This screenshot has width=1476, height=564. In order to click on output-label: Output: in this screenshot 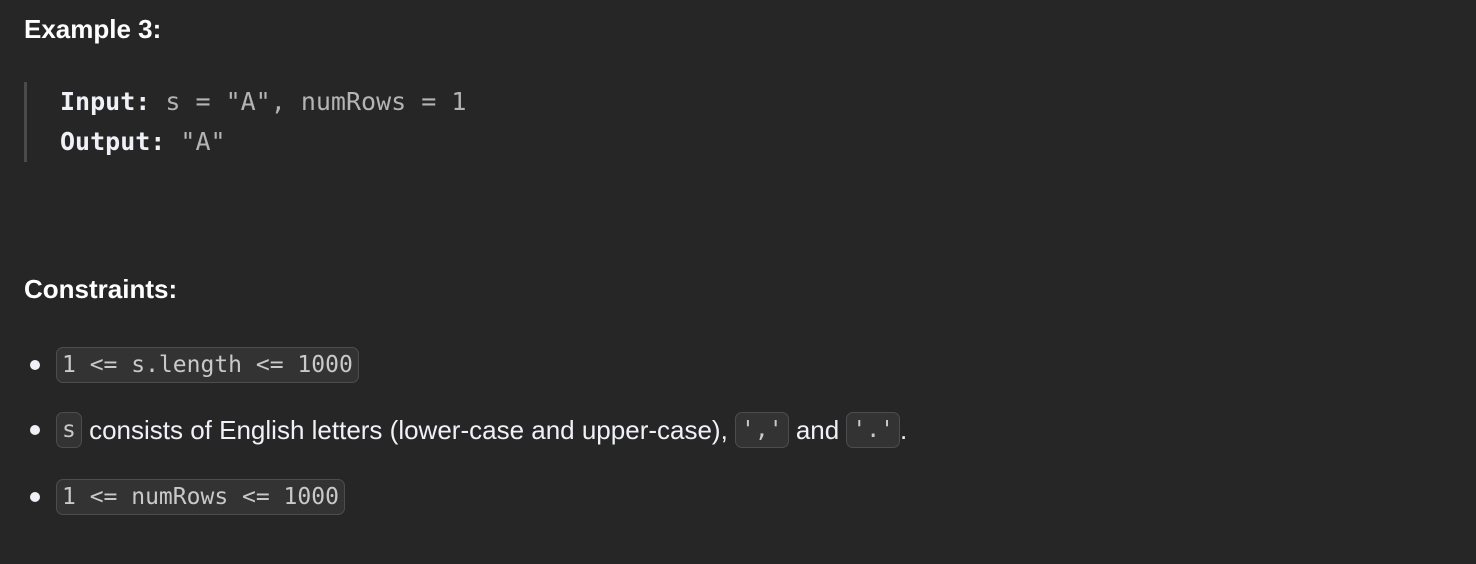, I will do `click(113, 141)`.